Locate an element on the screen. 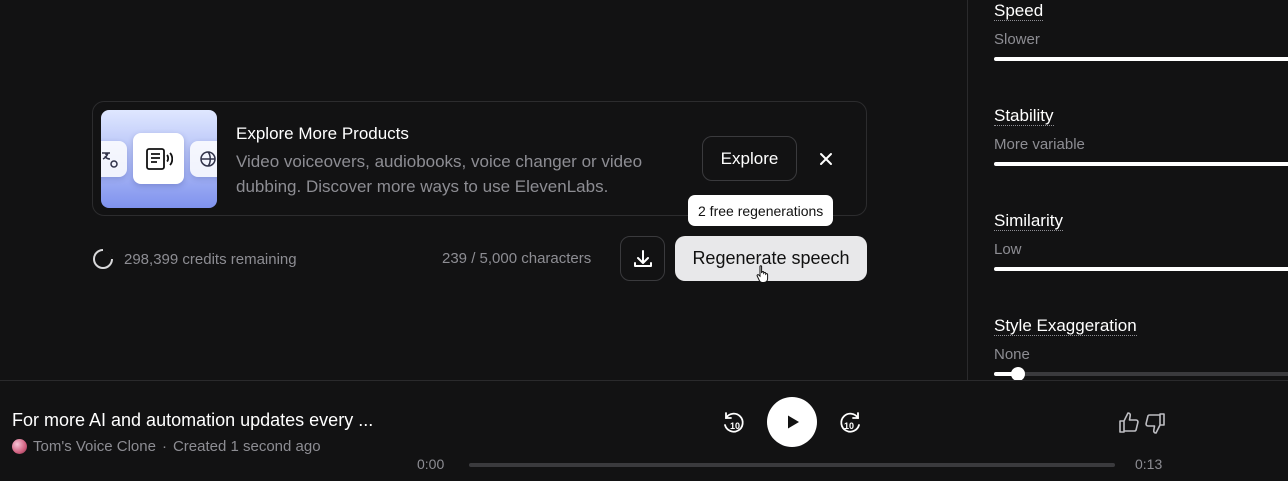 This screenshot has width=1288, height=481. translate-icon is located at coordinates (114, 159).